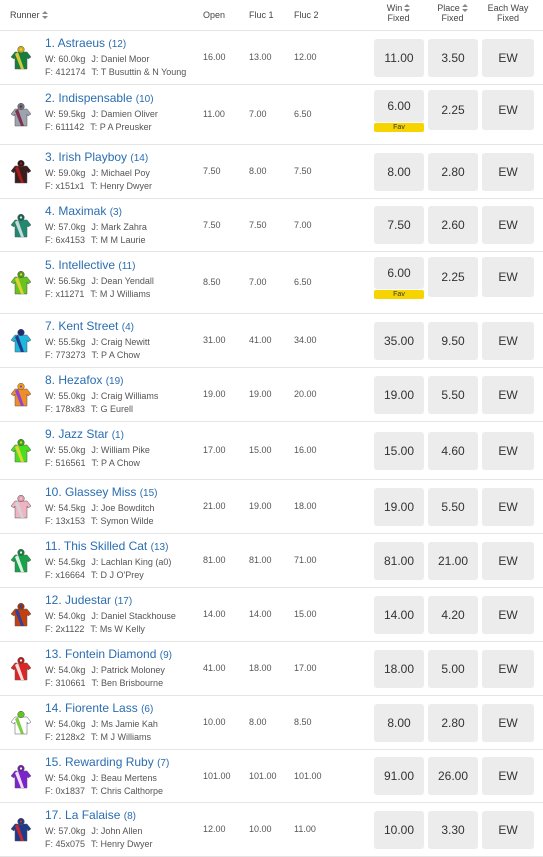 The image size is (543, 857). Describe the element at coordinates (399, 225) in the screenshot. I see `win-fixed-button: 7.50` at that location.